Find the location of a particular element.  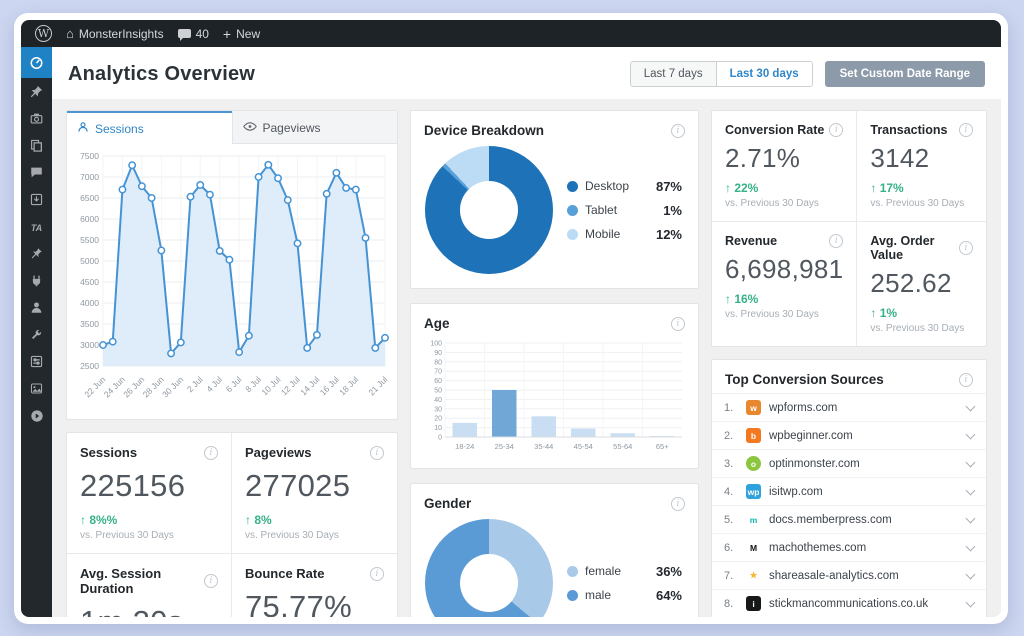

svg-text: 4 Jul is located at coordinates (214, 384).